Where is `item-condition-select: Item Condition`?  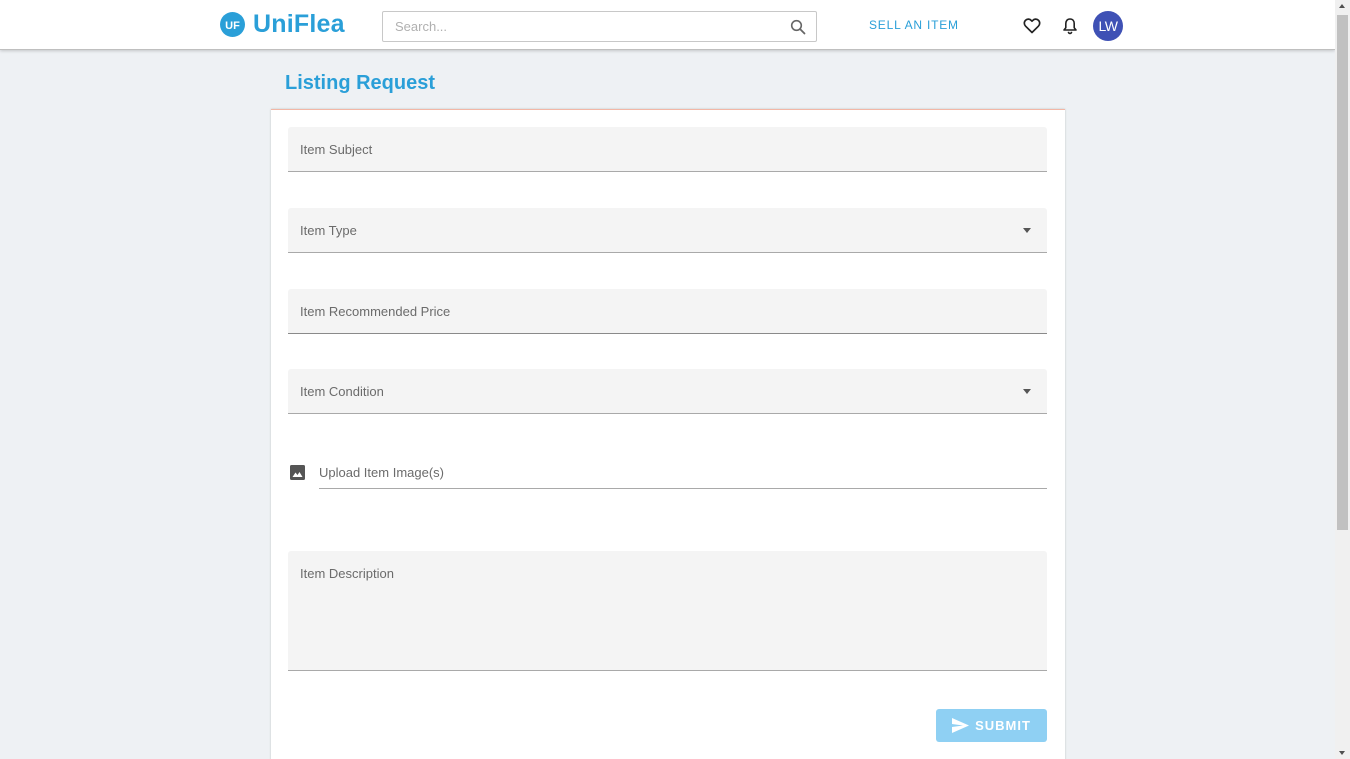
item-condition-select: Item Condition is located at coordinates (667, 391).